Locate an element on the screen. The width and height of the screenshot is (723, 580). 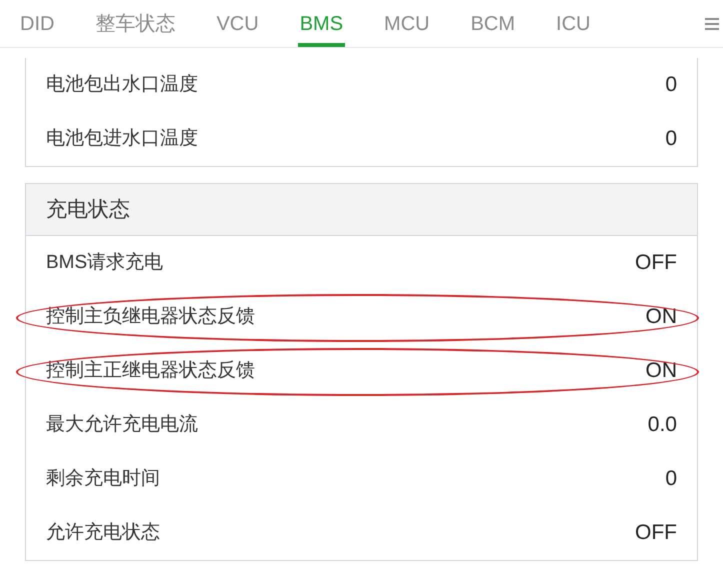
row-label: 电池包出水口温度 is located at coordinates (122, 84).